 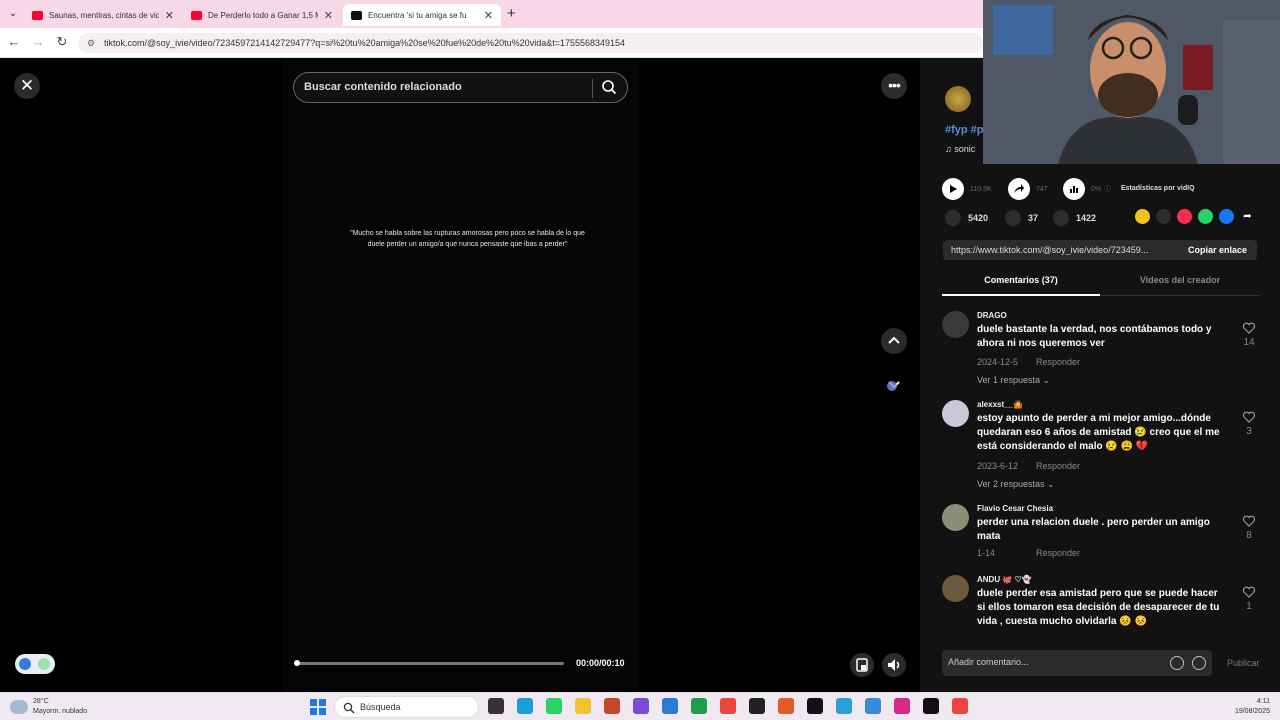 What do you see at coordinates (992, 315) in the screenshot?
I see `comment-author: DRAGO` at bounding box center [992, 315].